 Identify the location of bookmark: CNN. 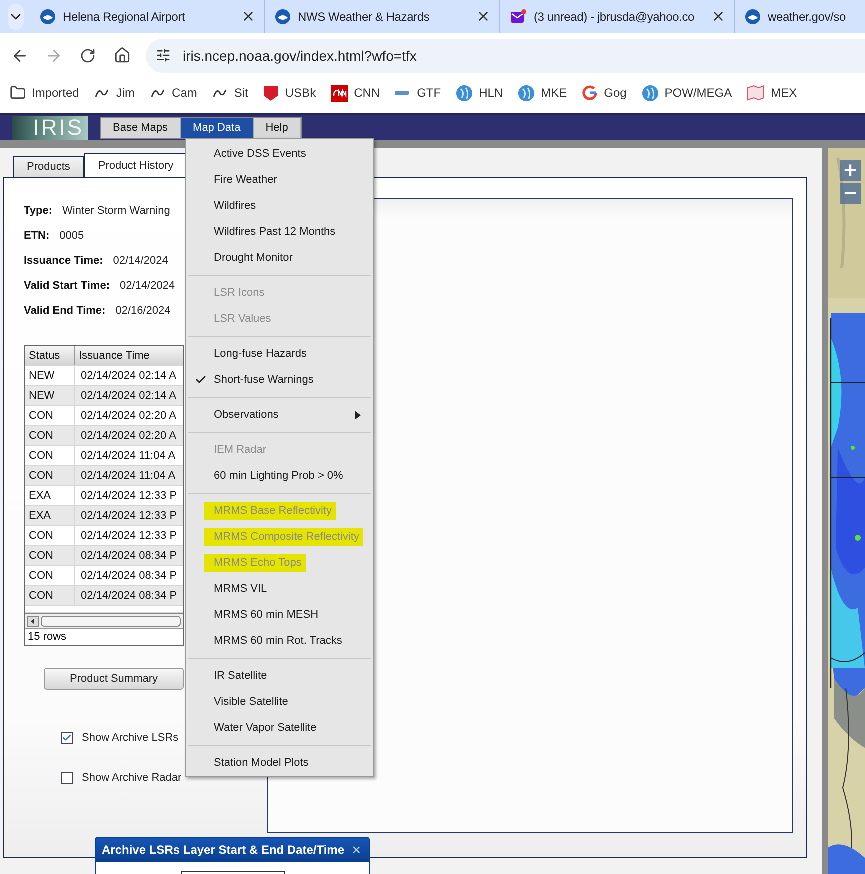
(355, 93).